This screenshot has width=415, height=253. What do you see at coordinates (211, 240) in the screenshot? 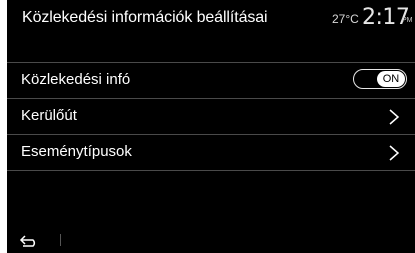
I see `footer-bar` at bounding box center [211, 240].